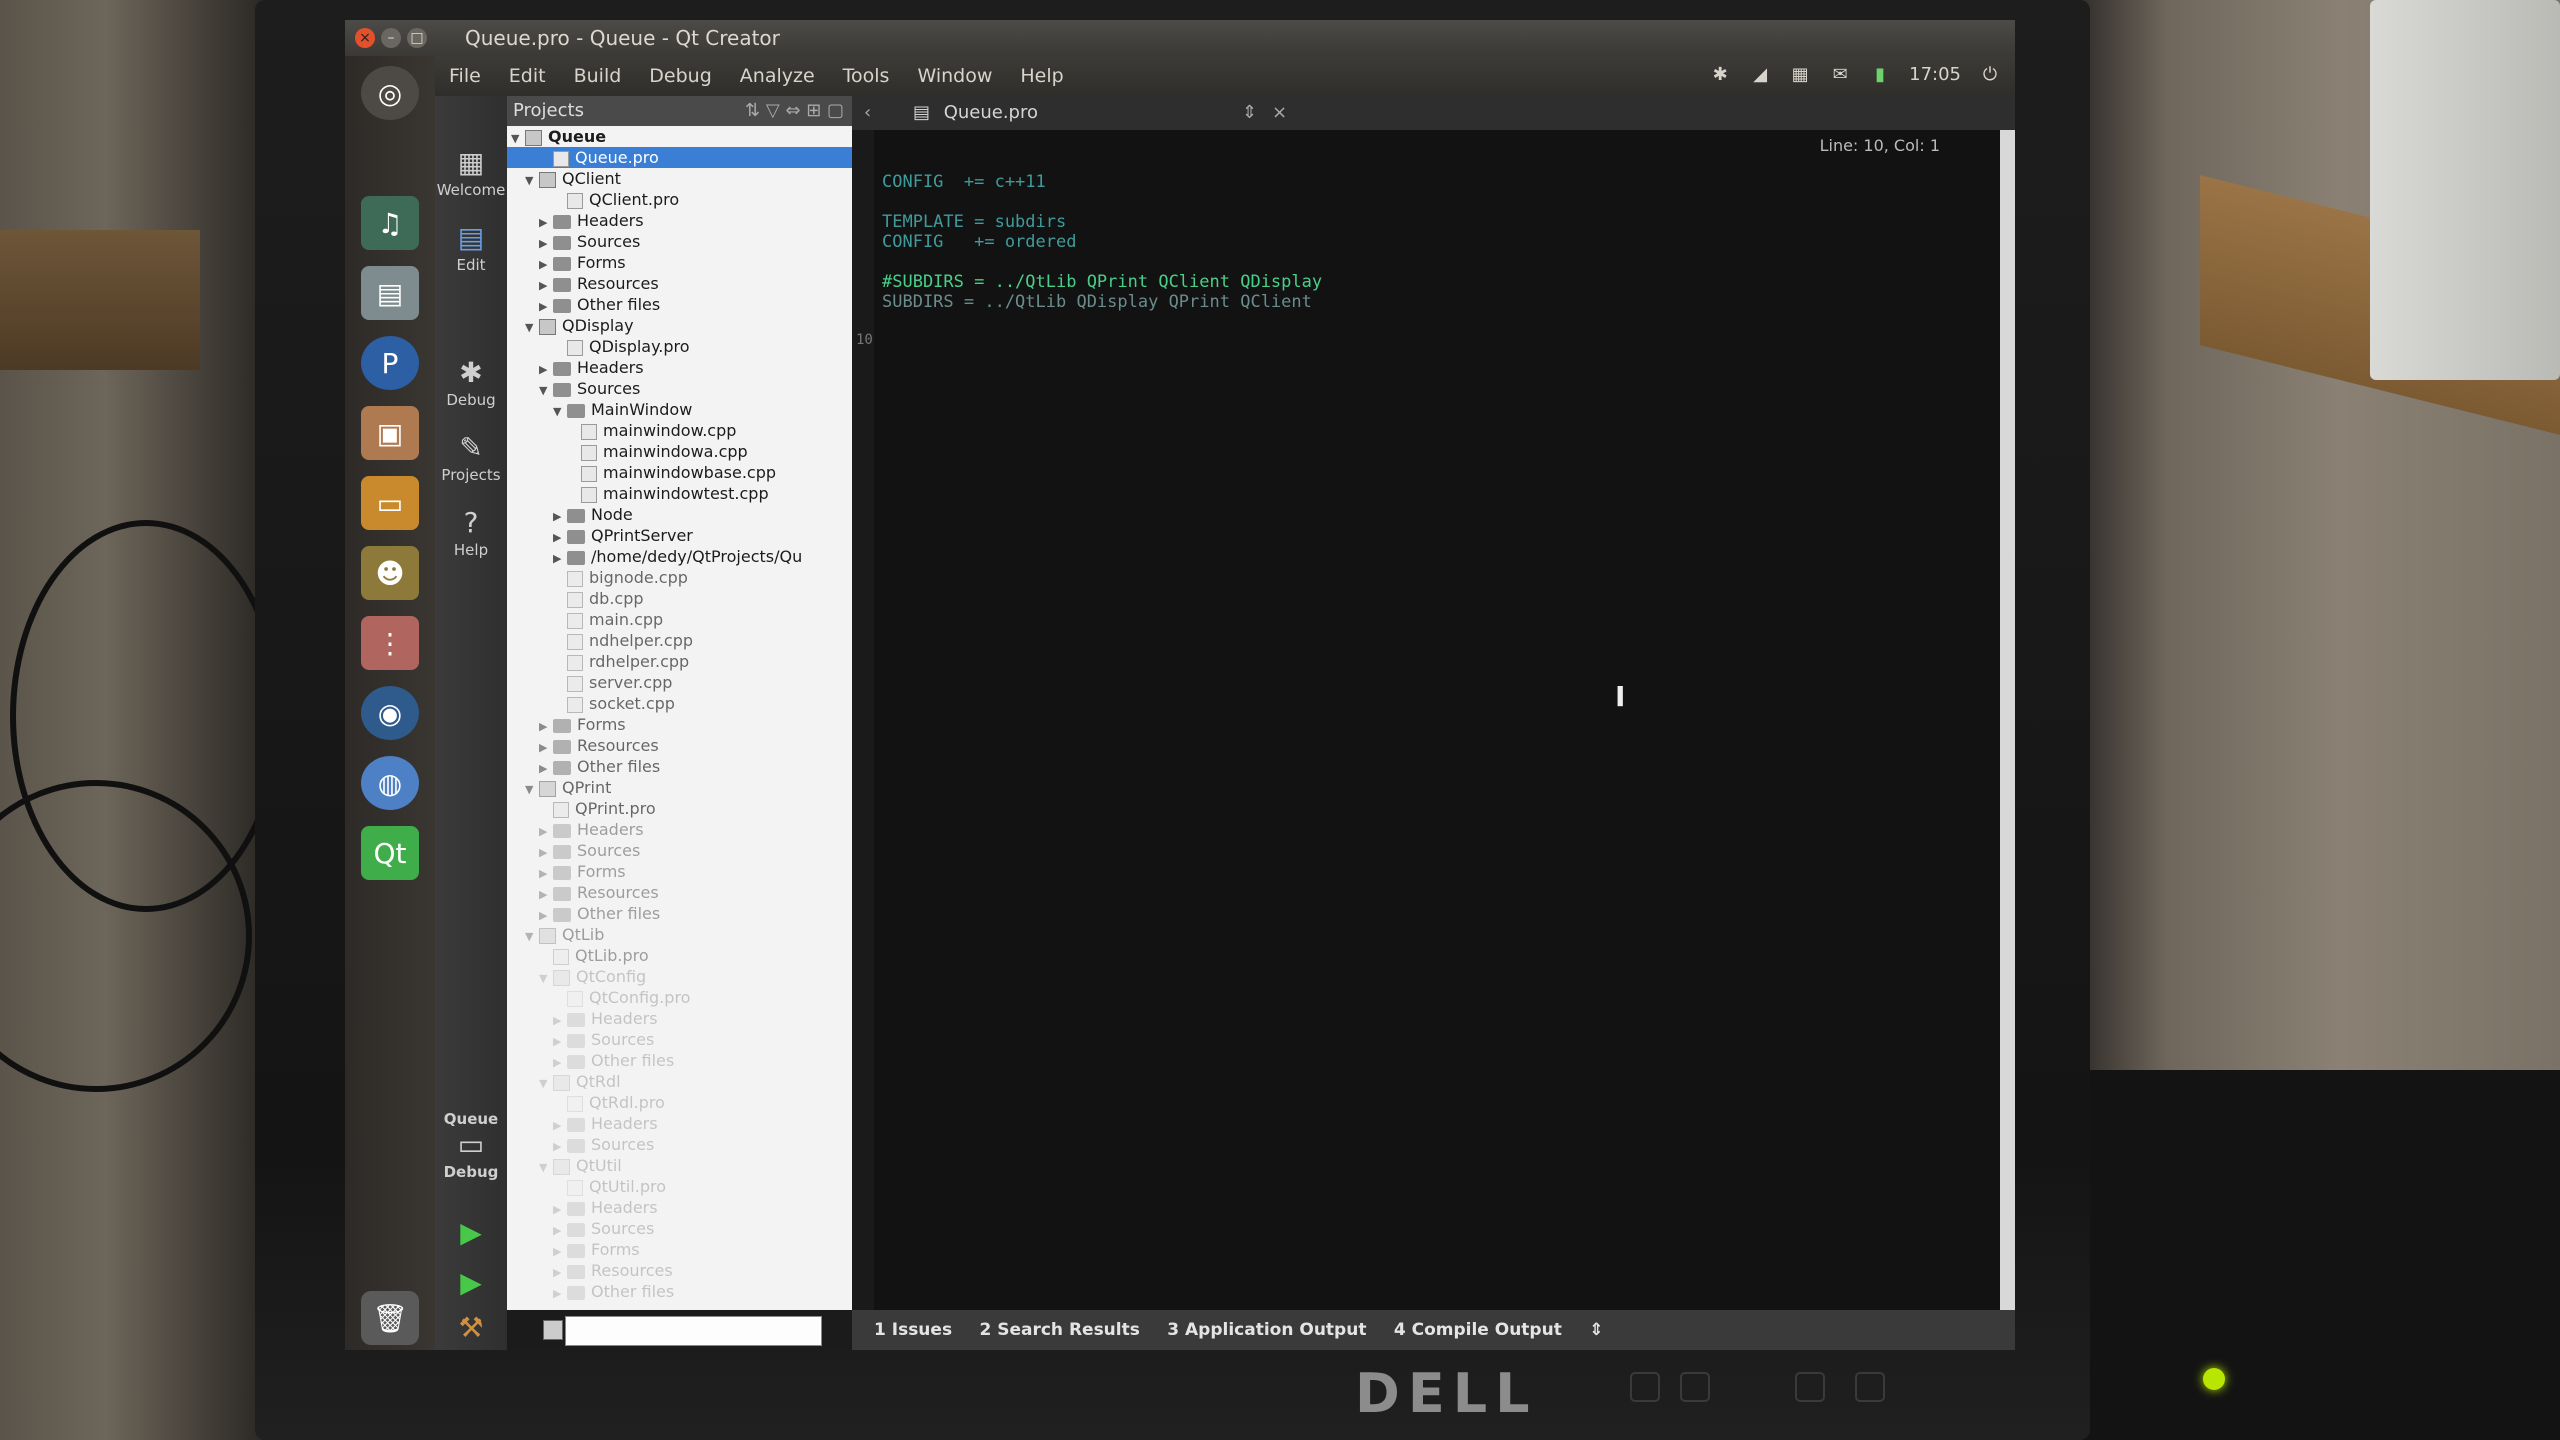  I want to click on mode-edit: ▤ Edit, so click(471, 247).